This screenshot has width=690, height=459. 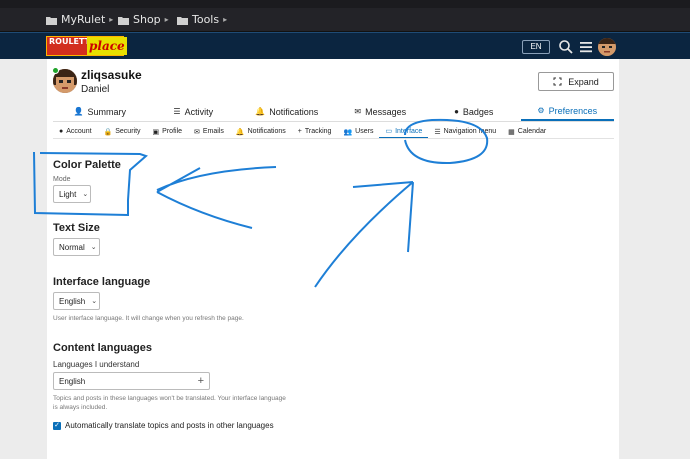 What do you see at coordinates (586, 47) in the screenshot?
I see `hamburger-menu-icon` at bounding box center [586, 47].